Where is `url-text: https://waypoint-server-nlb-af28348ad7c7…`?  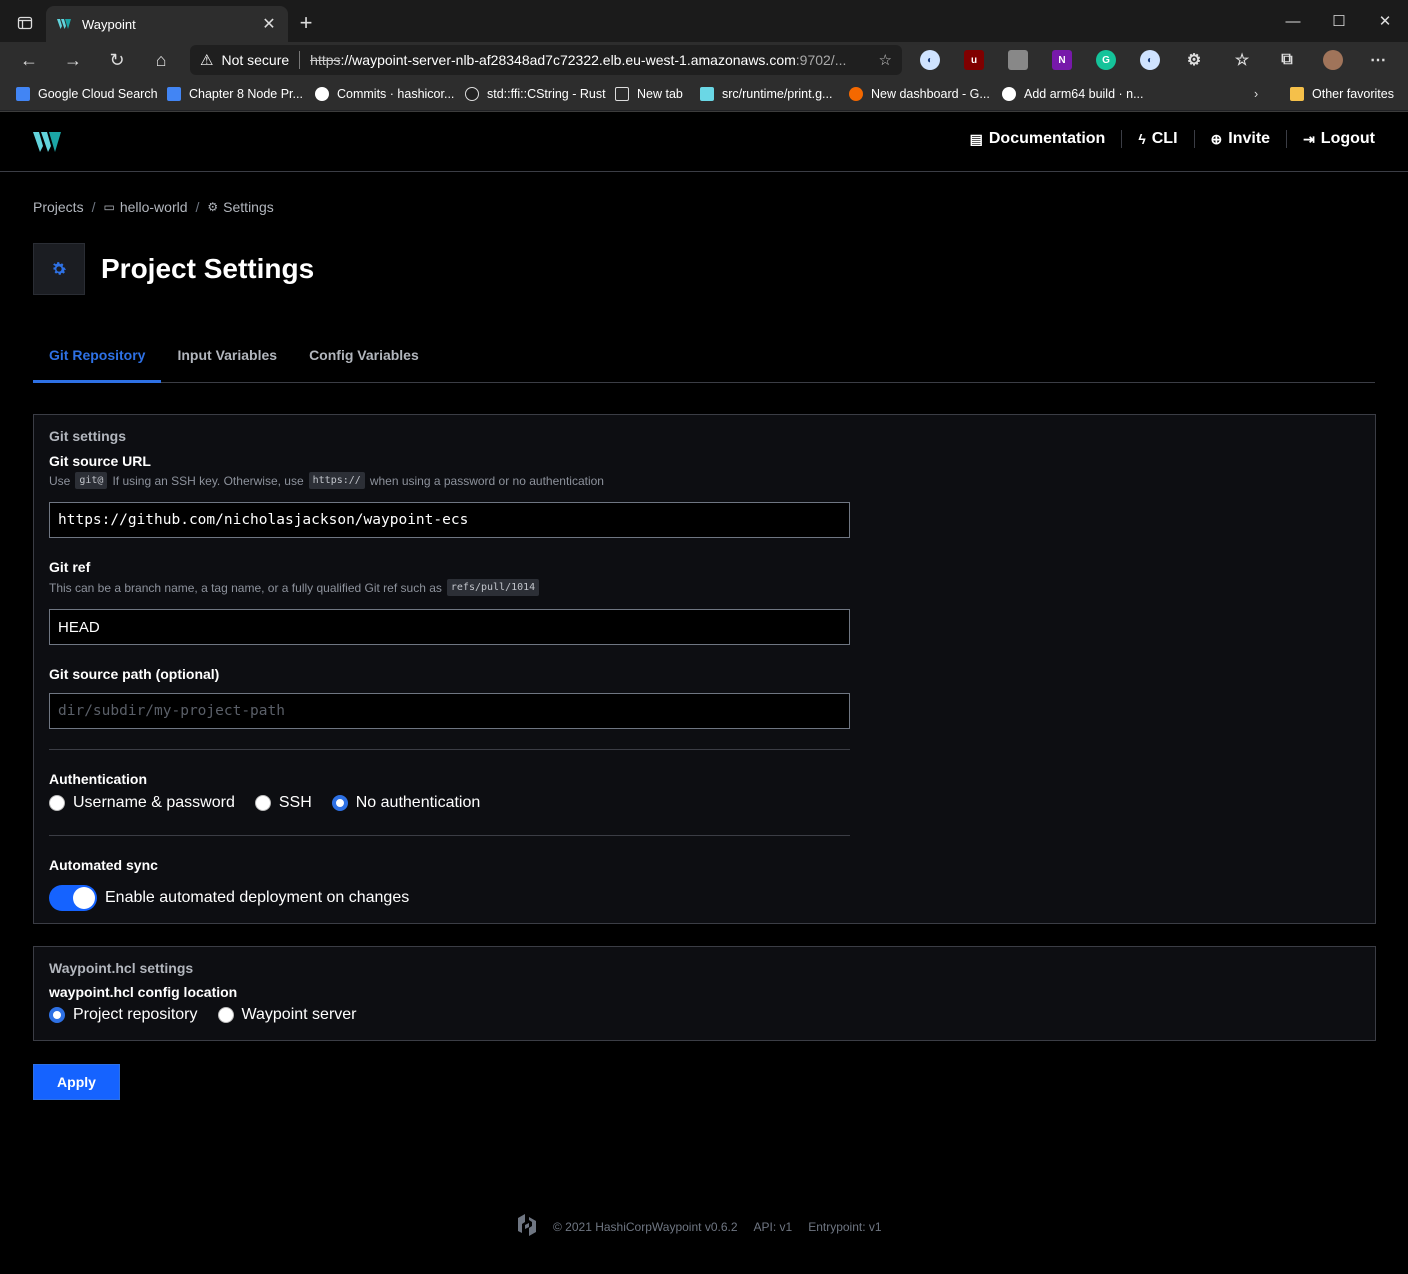
url-text: https://waypoint-server-nlb-af28348ad7c7… is located at coordinates (591, 60).